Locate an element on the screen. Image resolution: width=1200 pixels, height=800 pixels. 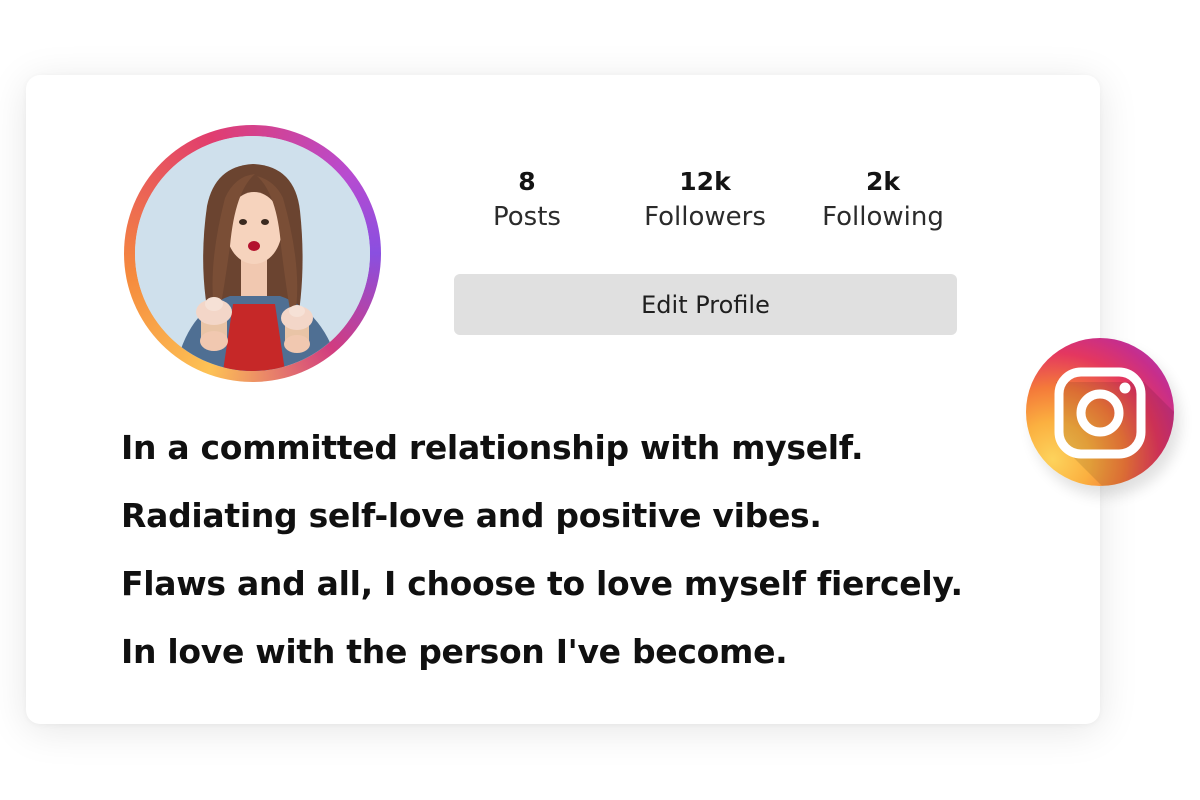
bio-line: Radiating self-love and positive vibes. is located at coordinates (471, 515).